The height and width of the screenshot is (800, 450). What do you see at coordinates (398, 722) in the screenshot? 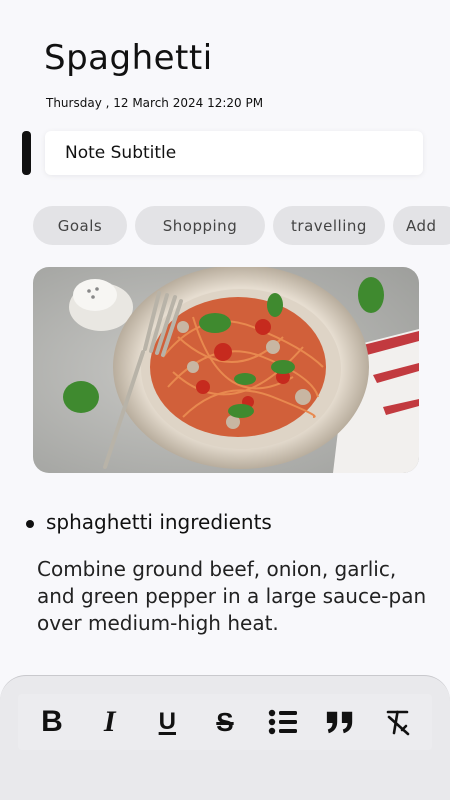
I see `clear-format-icon` at bounding box center [398, 722].